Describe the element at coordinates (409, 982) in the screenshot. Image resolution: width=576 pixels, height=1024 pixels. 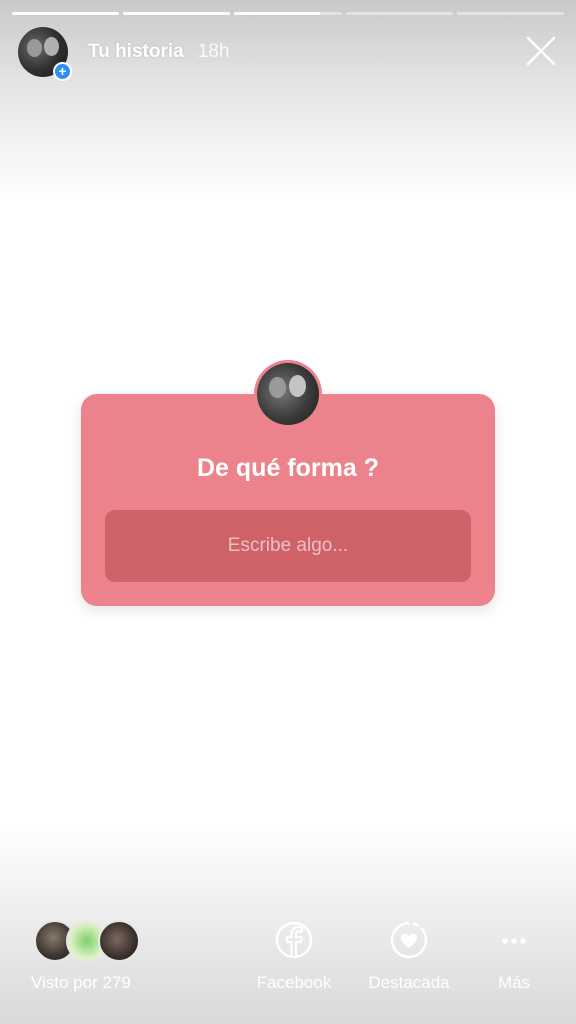
I see `highlight-label: Destacada` at that location.